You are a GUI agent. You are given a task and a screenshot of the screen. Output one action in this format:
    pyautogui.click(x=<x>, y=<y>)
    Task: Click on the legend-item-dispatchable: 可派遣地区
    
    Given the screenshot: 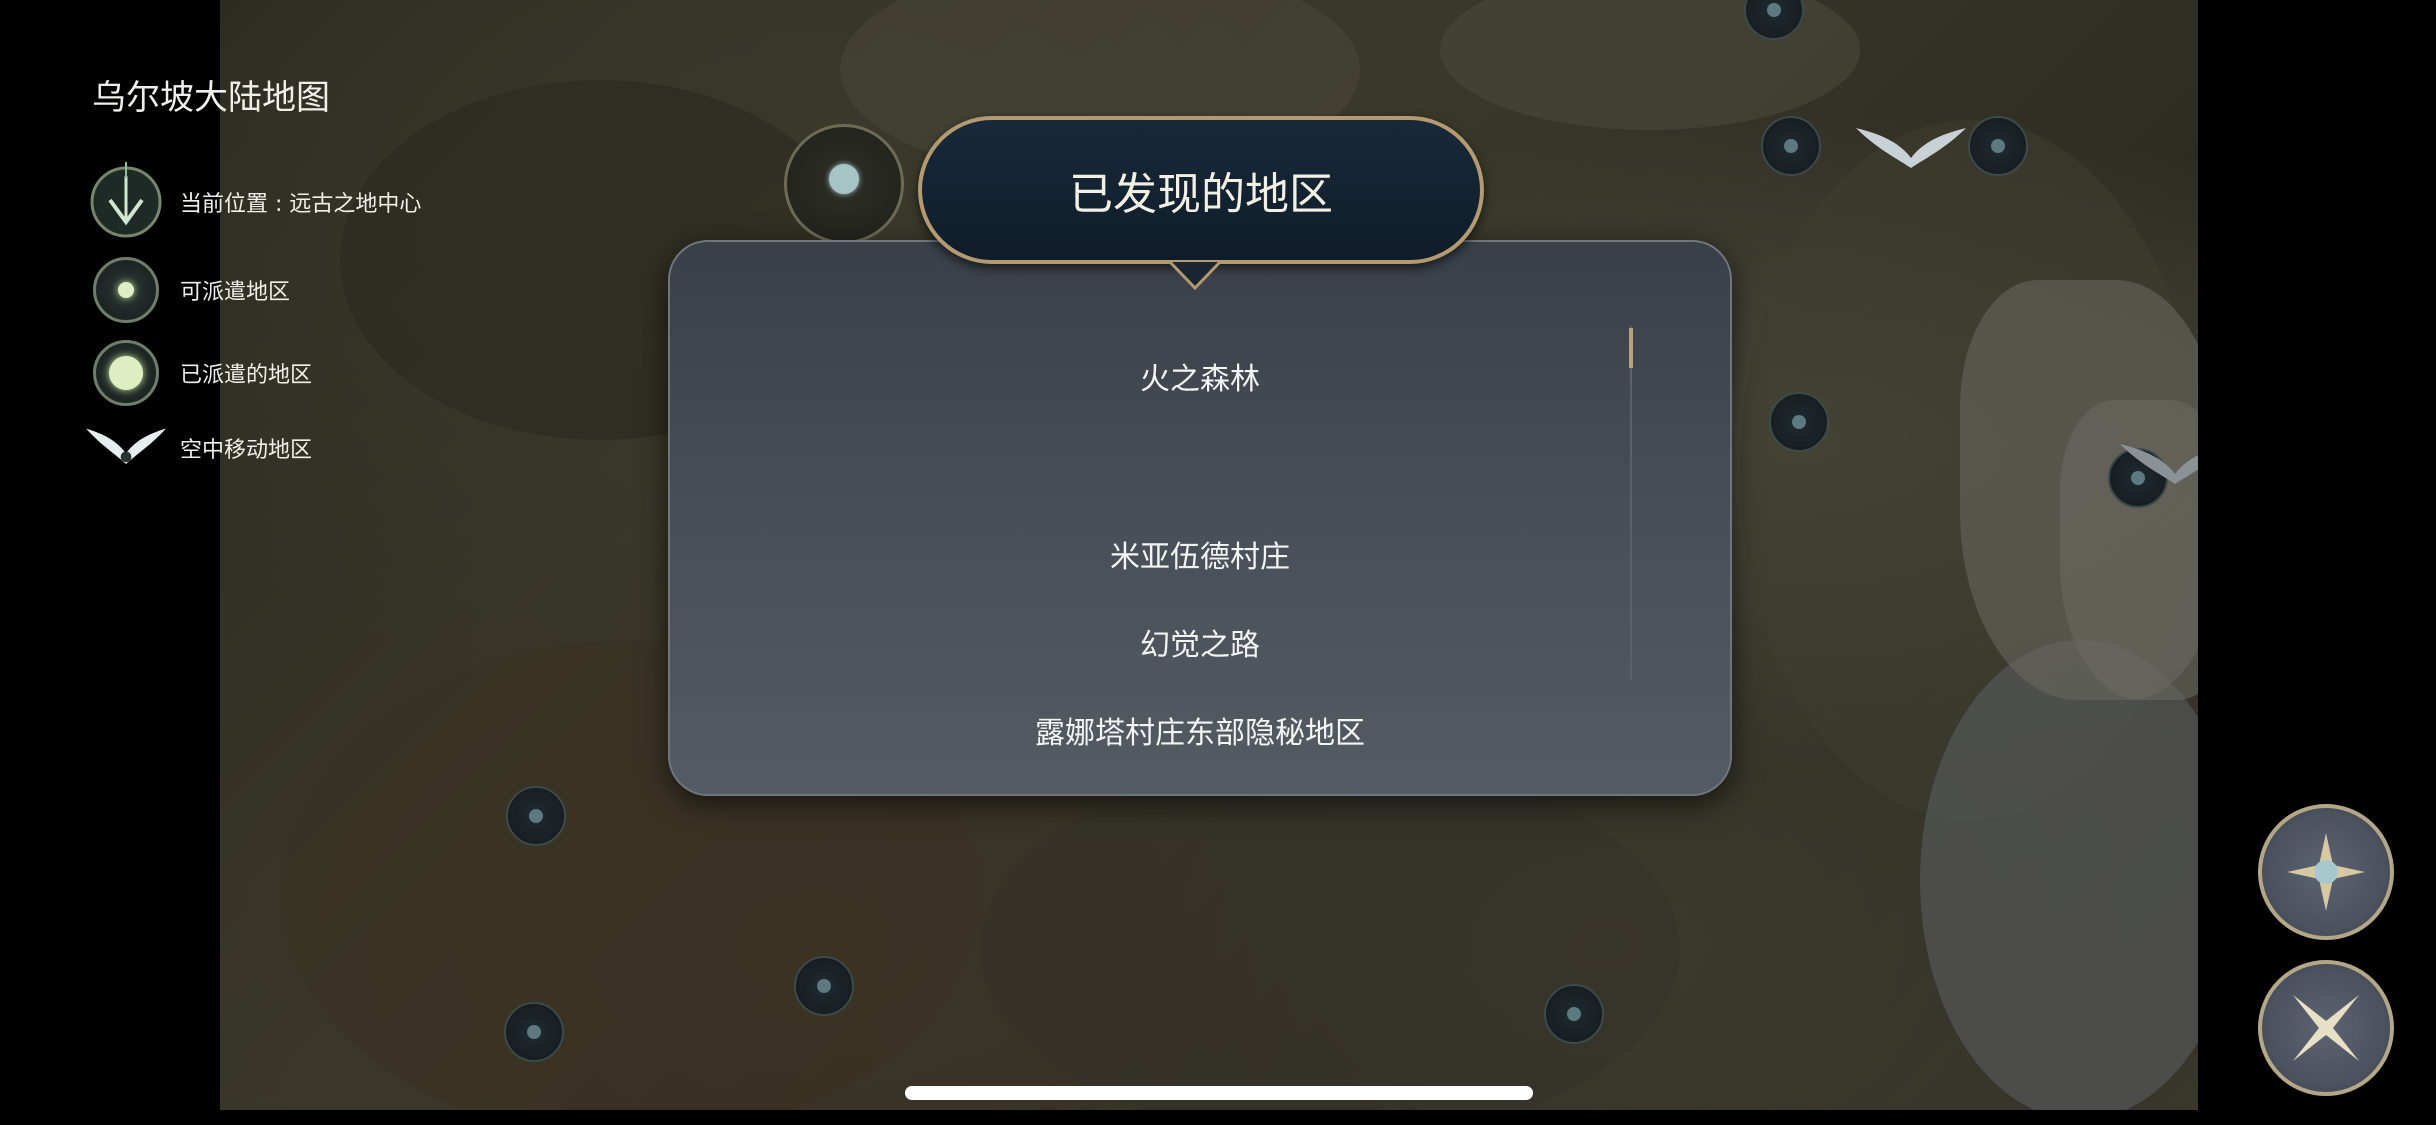 What is the action you would take?
    pyautogui.click(x=188, y=290)
    